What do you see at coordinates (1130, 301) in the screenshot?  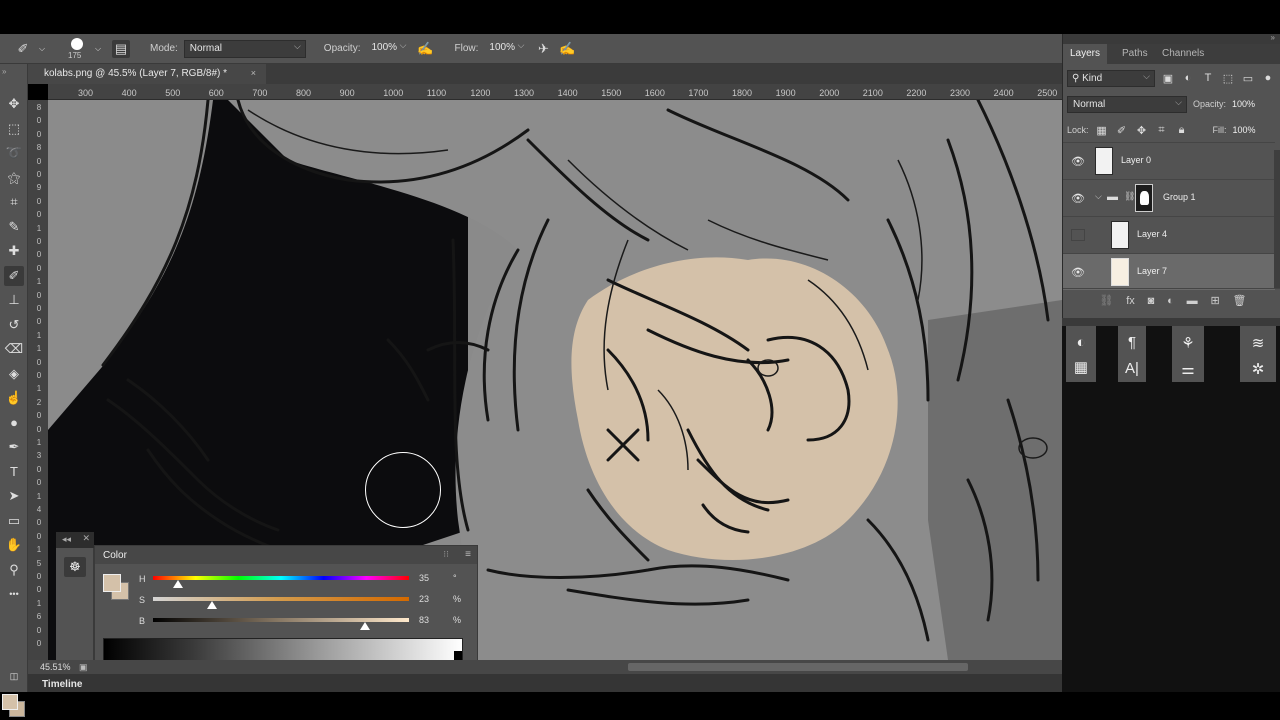 I see `layer-style-icon: fx` at bounding box center [1130, 301].